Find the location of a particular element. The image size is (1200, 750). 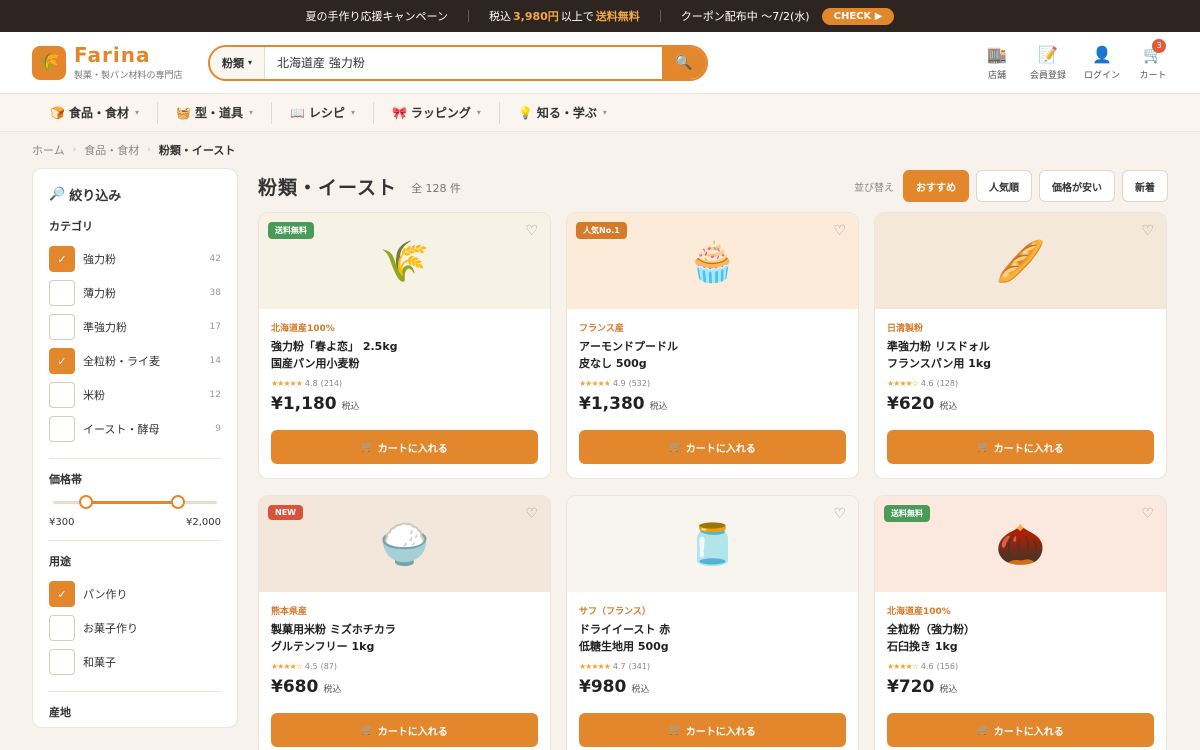

filter-option: 和菓子 is located at coordinates (135, 662).